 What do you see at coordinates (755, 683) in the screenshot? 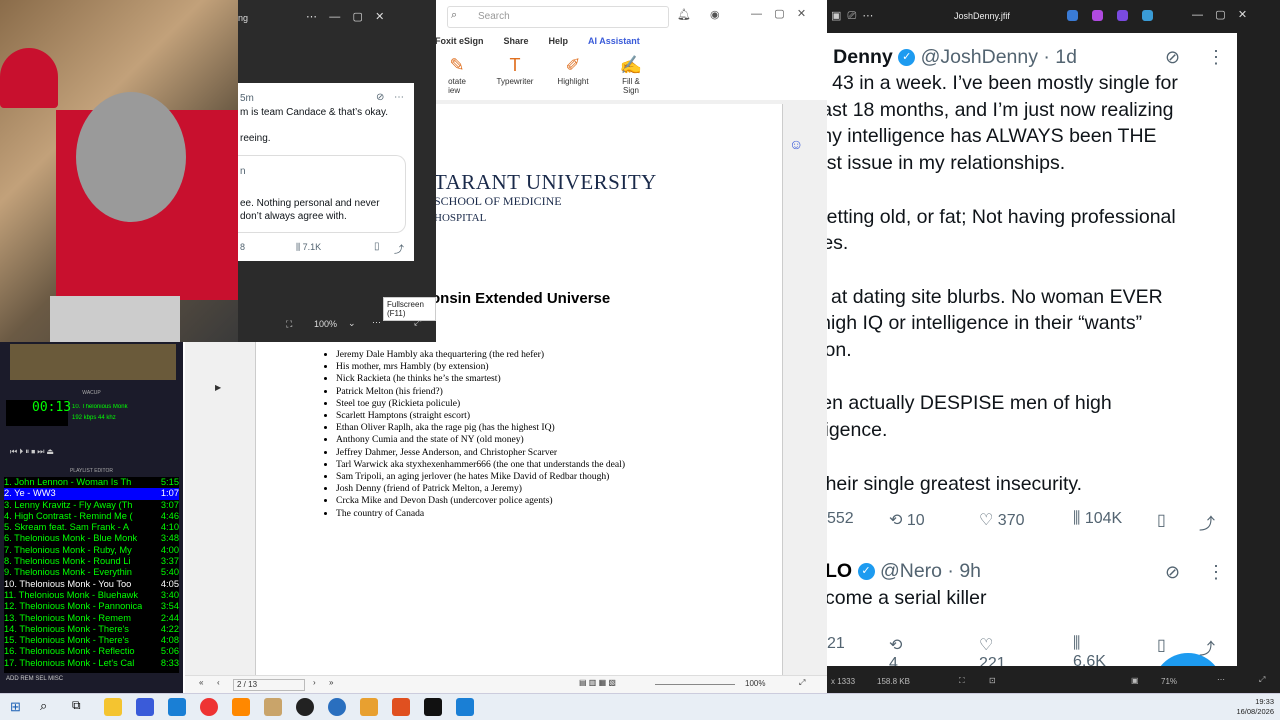
I see `zoom-level: 100%` at bounding box center [755, 683].